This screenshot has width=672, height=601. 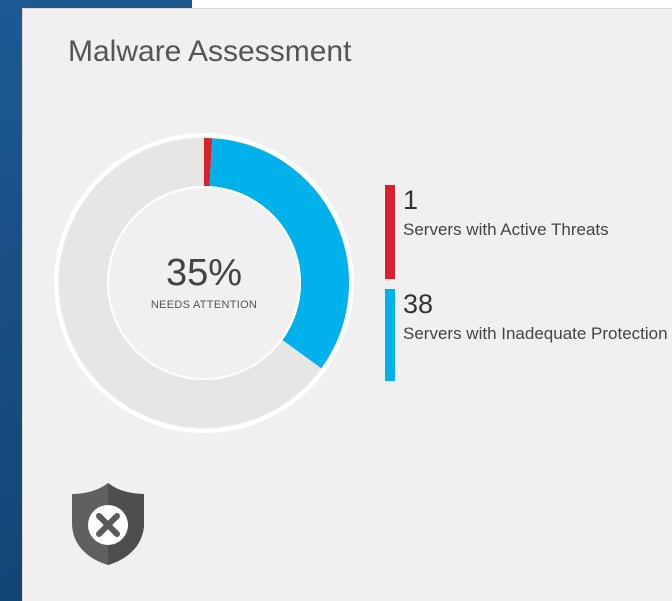 I want to click on legend-color-bar-blue, so click(x=390, y=335).